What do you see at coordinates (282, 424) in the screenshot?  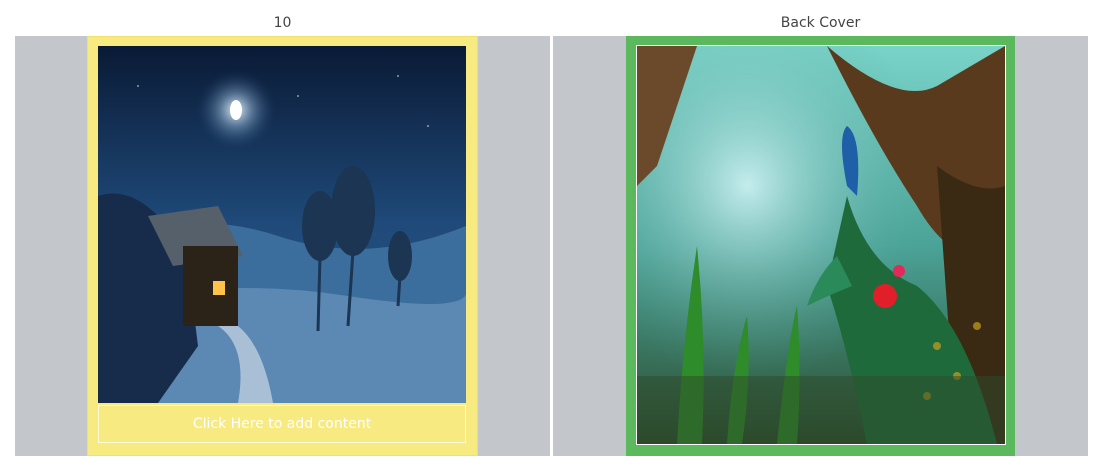 I see `add-content-button: Click Here to add content` at bounding box center [282, 424].